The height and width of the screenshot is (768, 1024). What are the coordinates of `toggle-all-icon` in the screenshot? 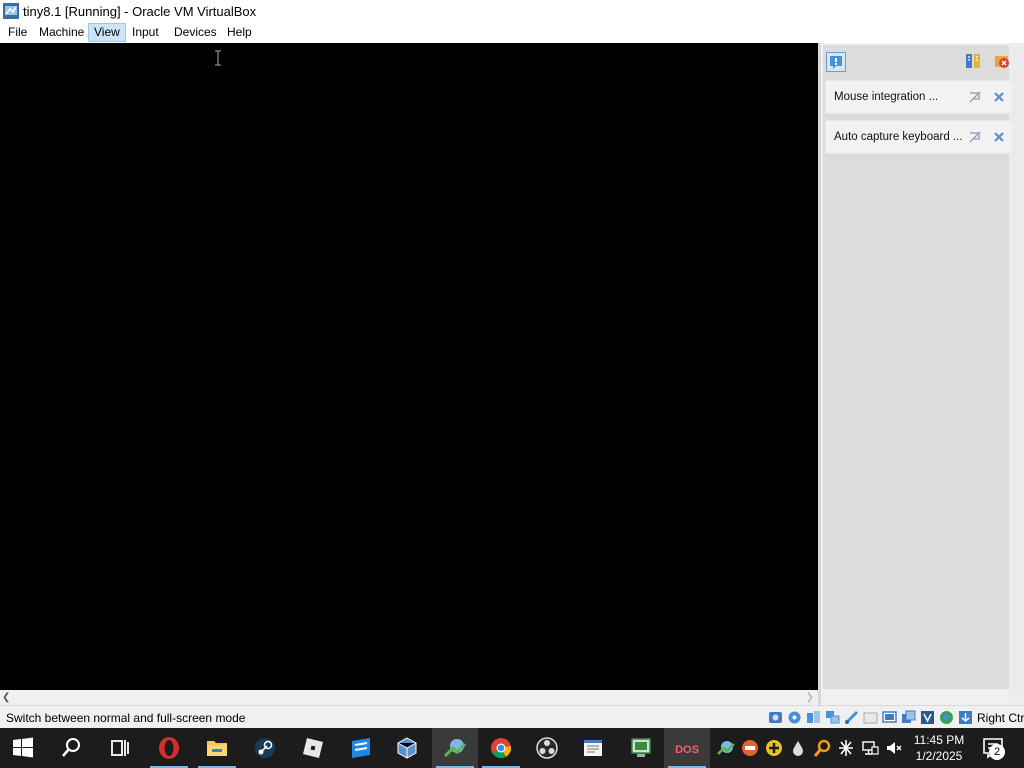 It's located at (973, 61).